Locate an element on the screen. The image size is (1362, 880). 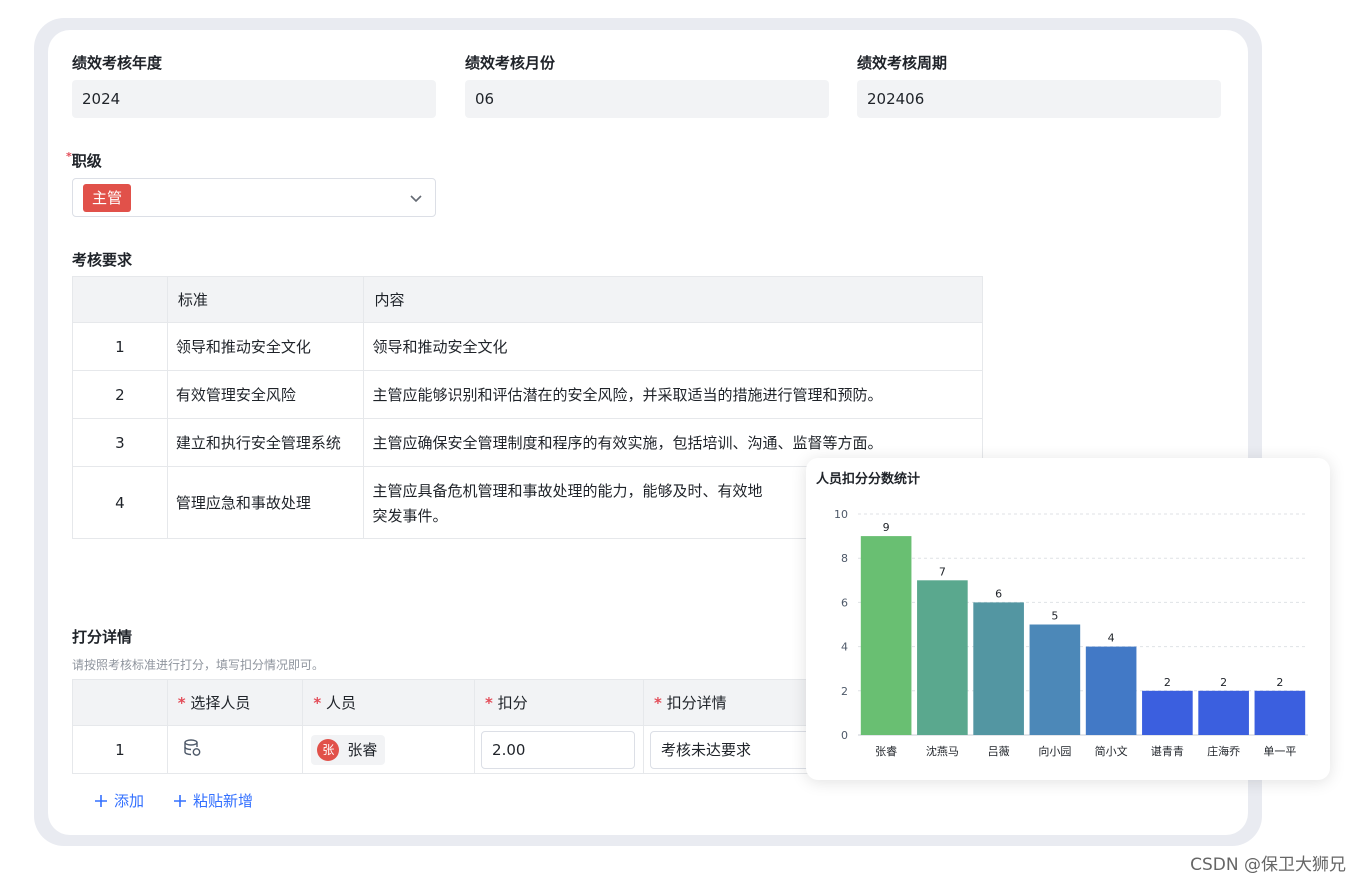
x-tick-label: 庄海乔 is located at coordinates (1223, 751).